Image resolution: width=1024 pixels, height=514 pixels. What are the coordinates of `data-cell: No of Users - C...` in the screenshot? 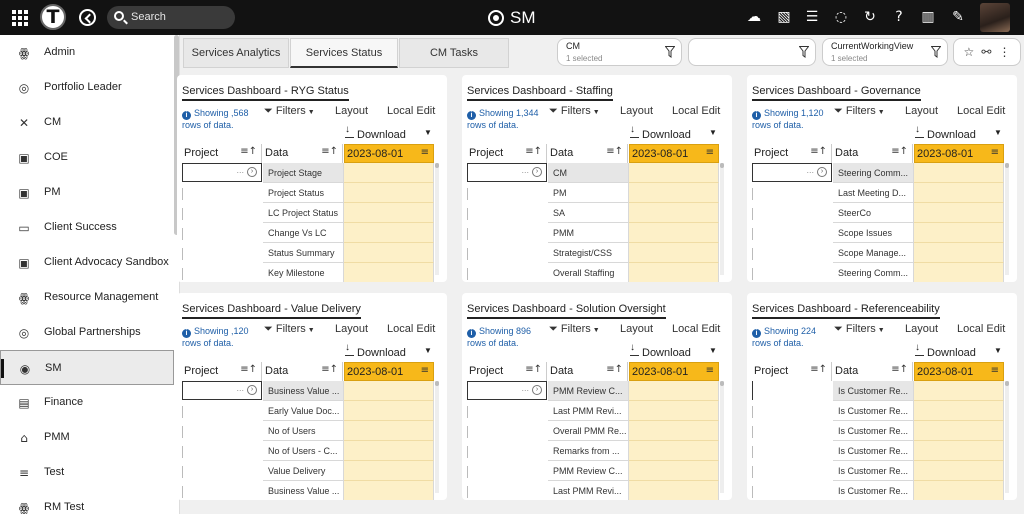 It's located at (303, 451).